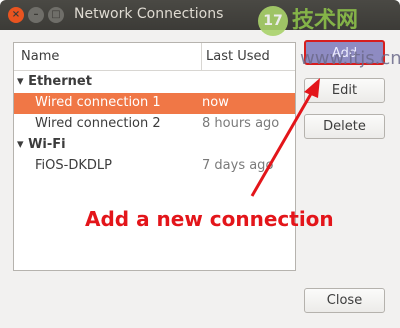 Image resolution: width=400 pixels, height=328 pixels. What do you see at coordinates (238, 56) in the screenshot?
I see `column-header-last-used: Last Used` at bounding box center [238, 56].